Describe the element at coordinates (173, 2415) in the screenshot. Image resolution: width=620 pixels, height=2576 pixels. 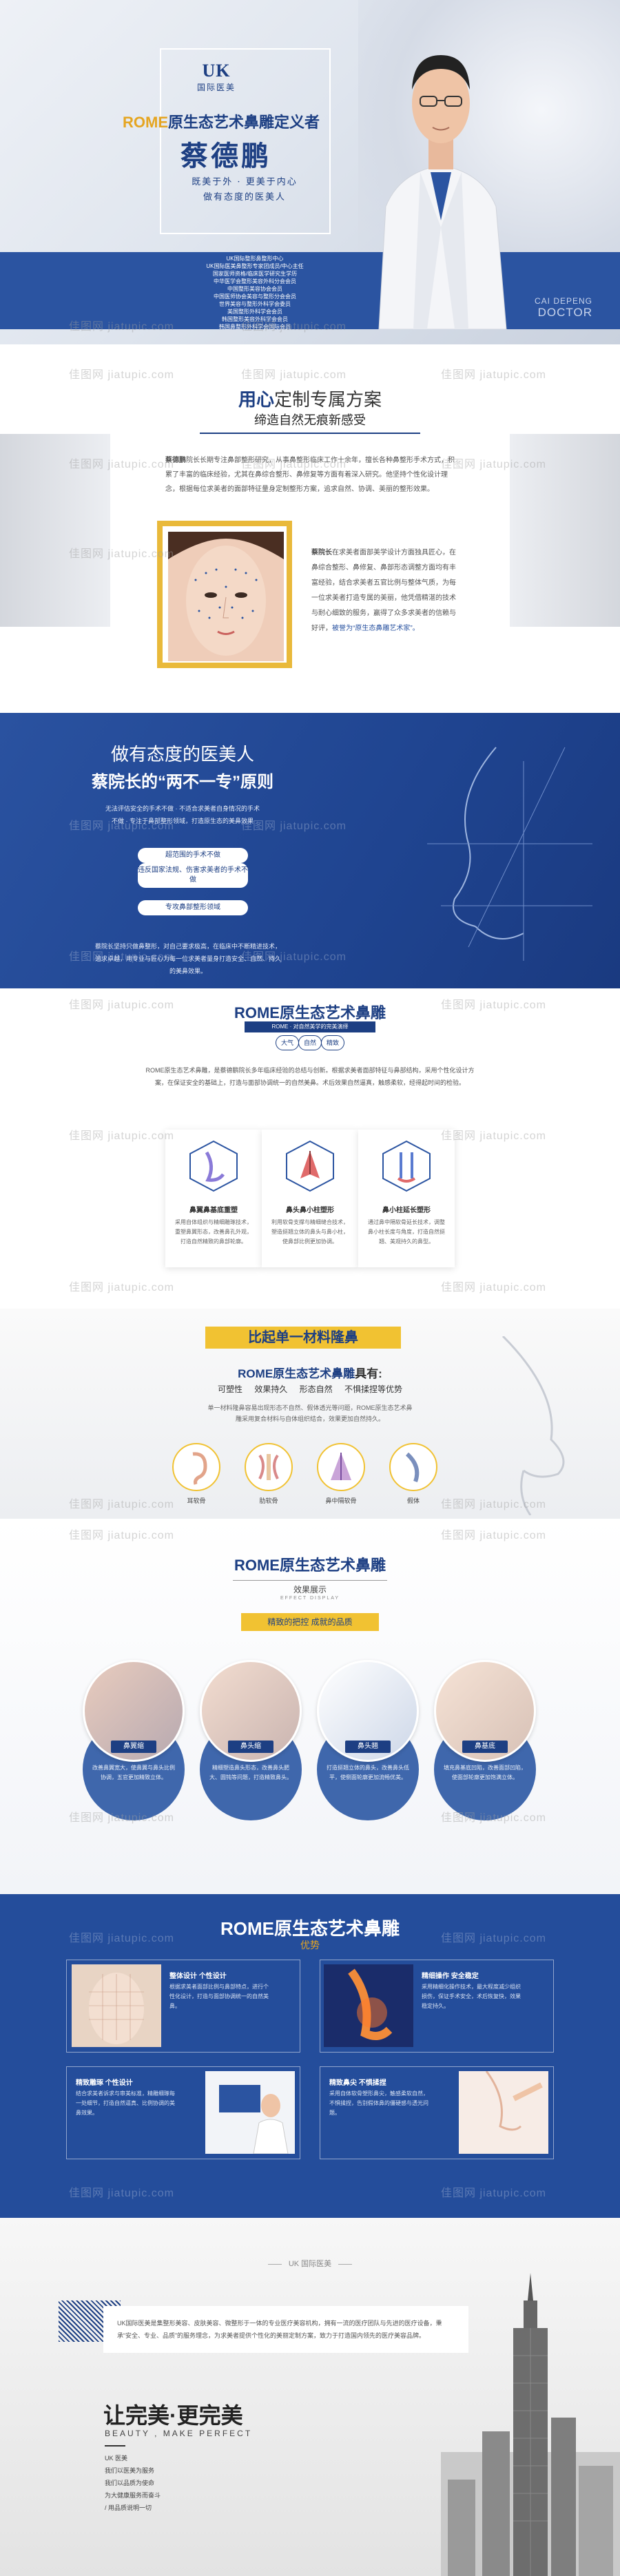
I see `about-slogan: 让完美·更完美` at that location.